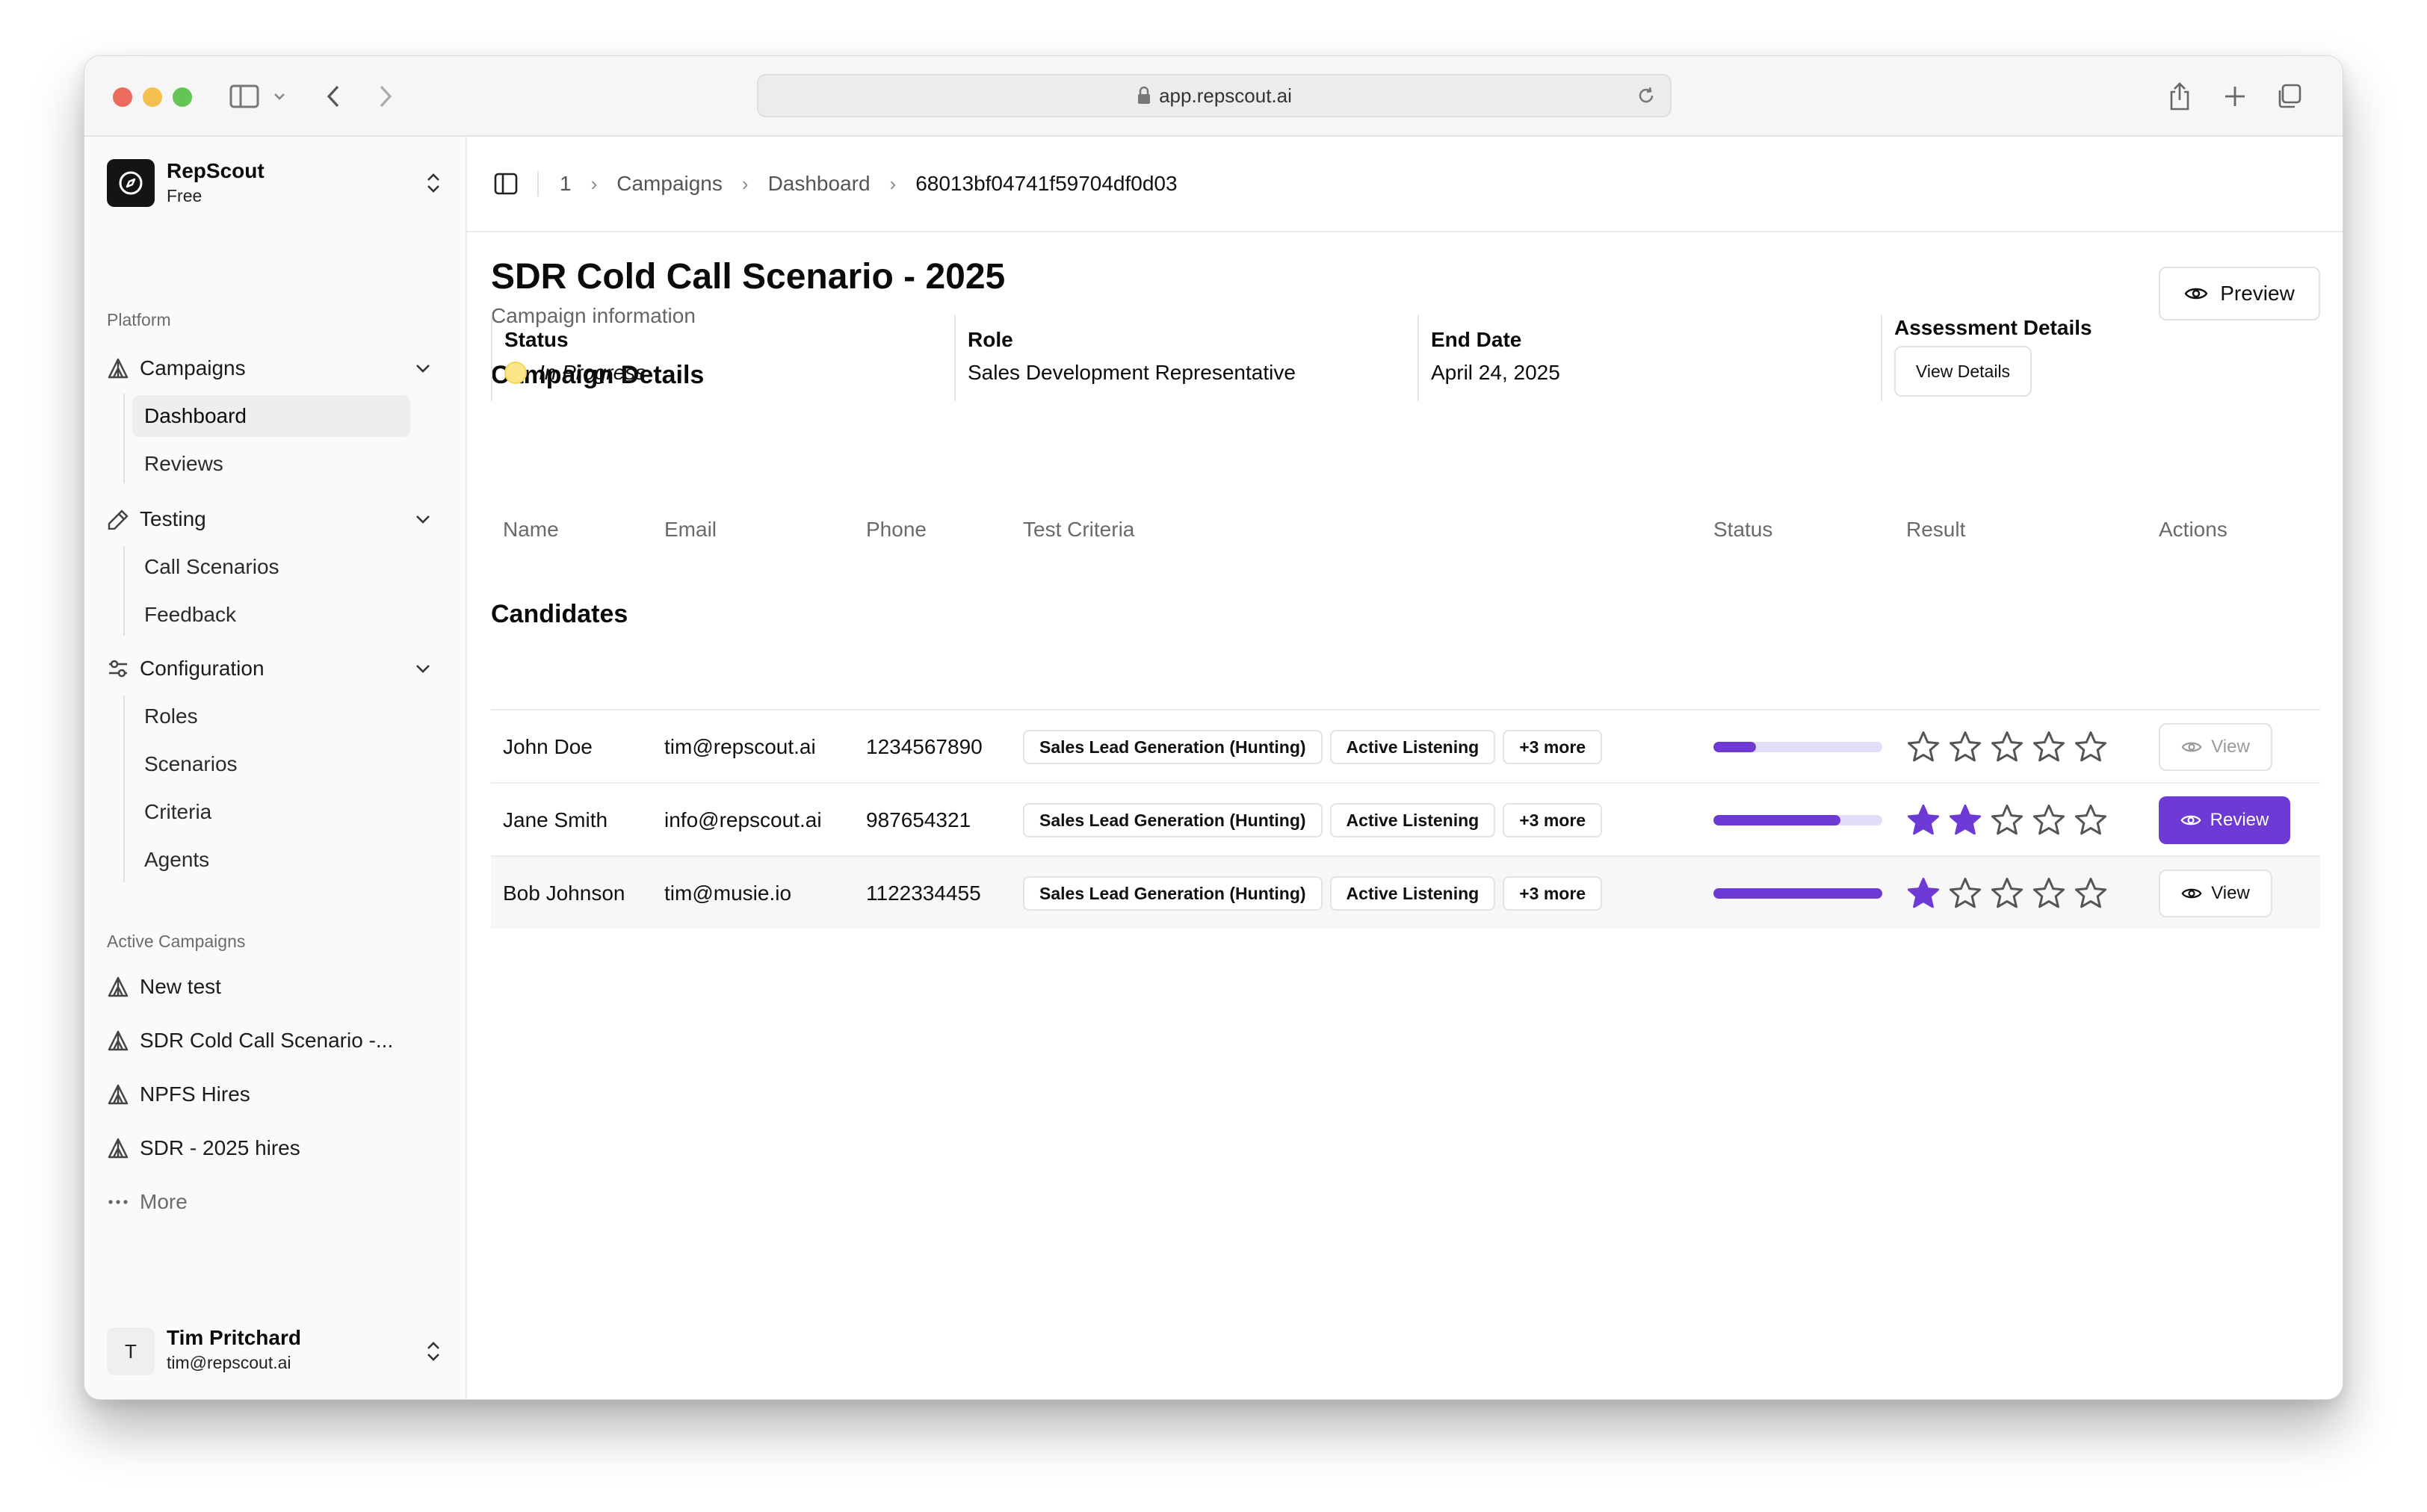 This screenshot has width=2427, height=1512. Describe the element at coordinates (271, 764) in the screenshot. I see `sidebar-item-scenarios: Scenarios` at that location.